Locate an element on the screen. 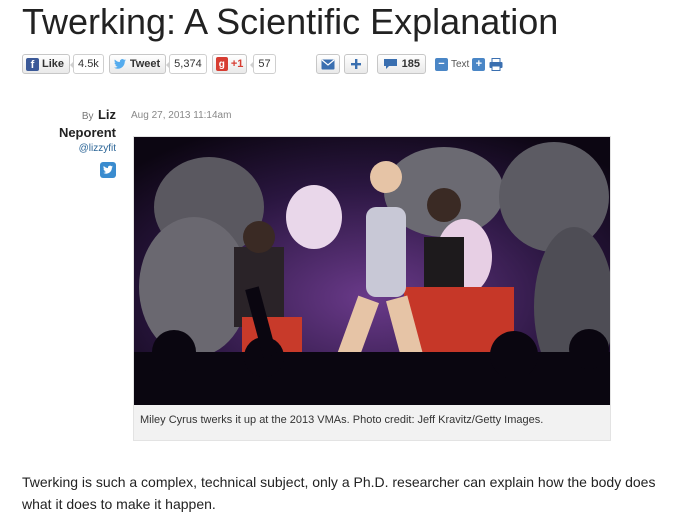 The image size is (676, 516). email-button is located at coordinates (327, 64).